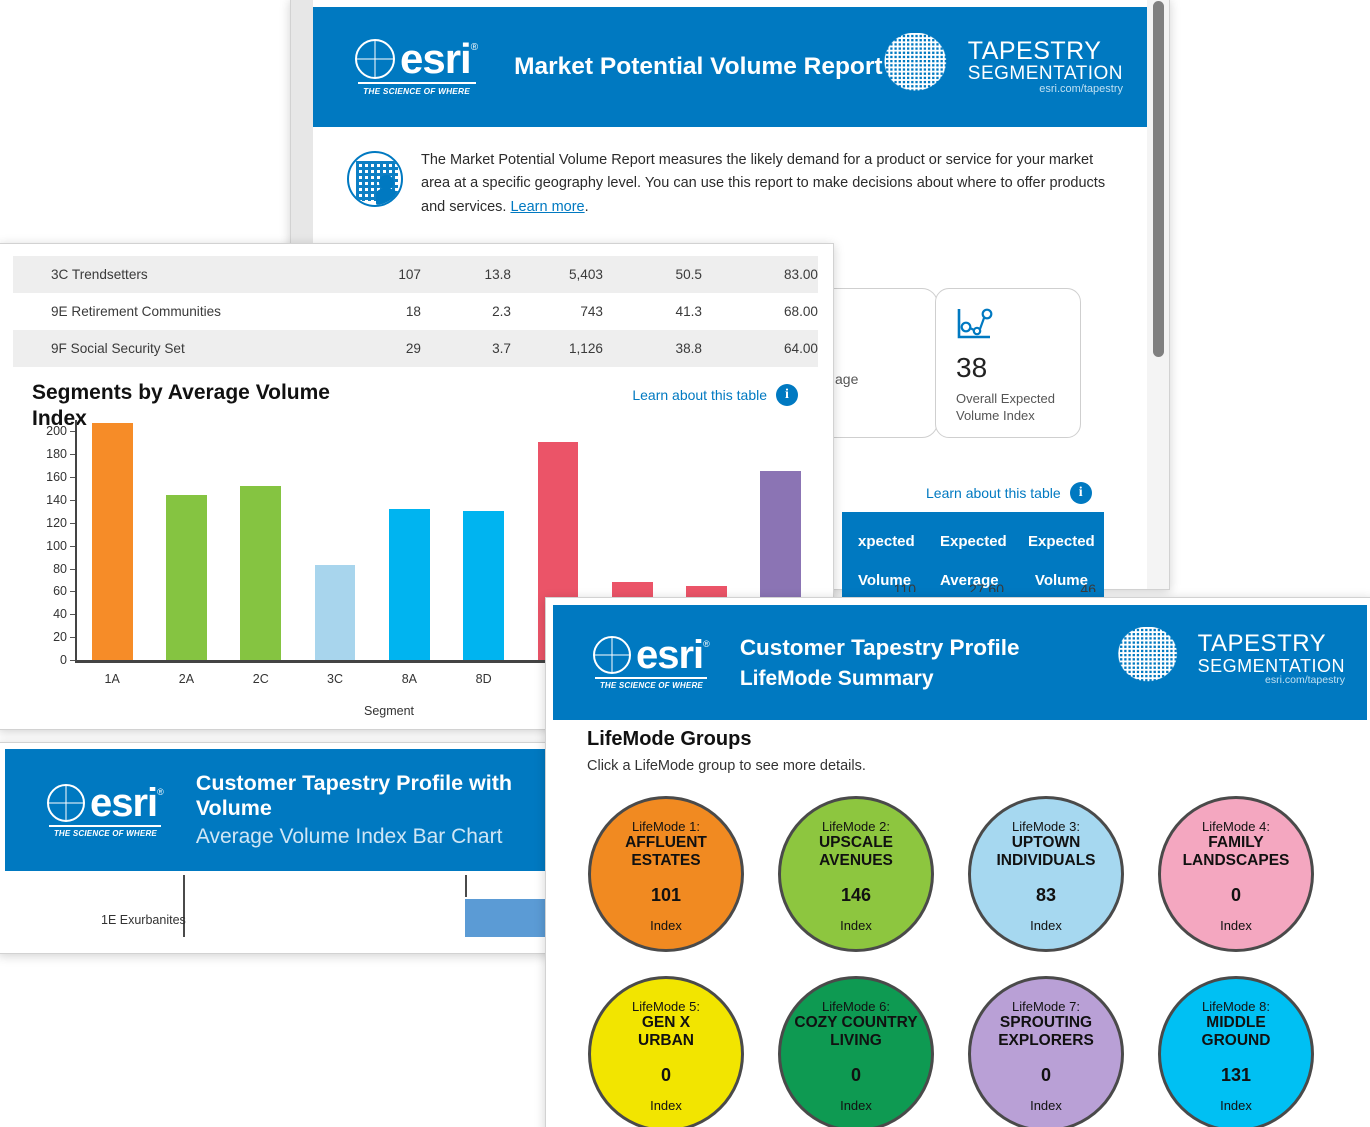 This screenshot has height=1127, width=1370. I want to click on lifemode-group-cell: LifeMode 6: COZY COUNTRY LIVING 0 Index, so click(856, 1051).